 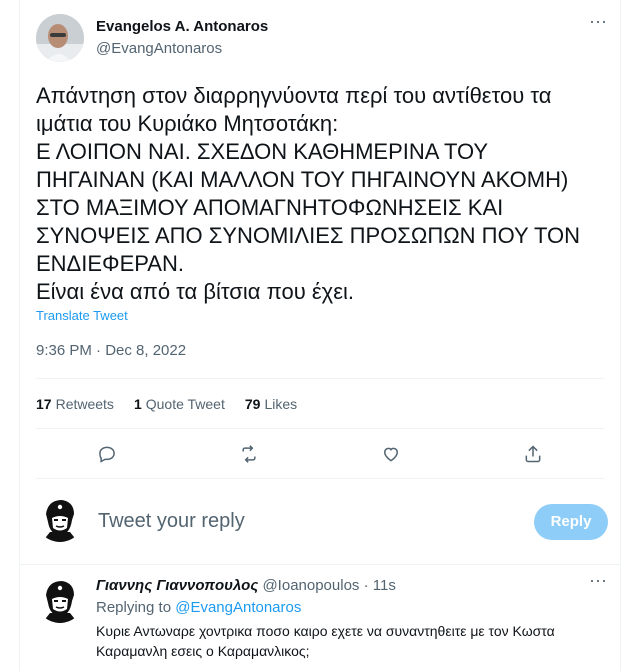 What do you see at coordinates (177, 585) in the screenshot?
I see `commenter-name: Γιαννης Γιαννοπουλος` at bounding box center [177, 585].